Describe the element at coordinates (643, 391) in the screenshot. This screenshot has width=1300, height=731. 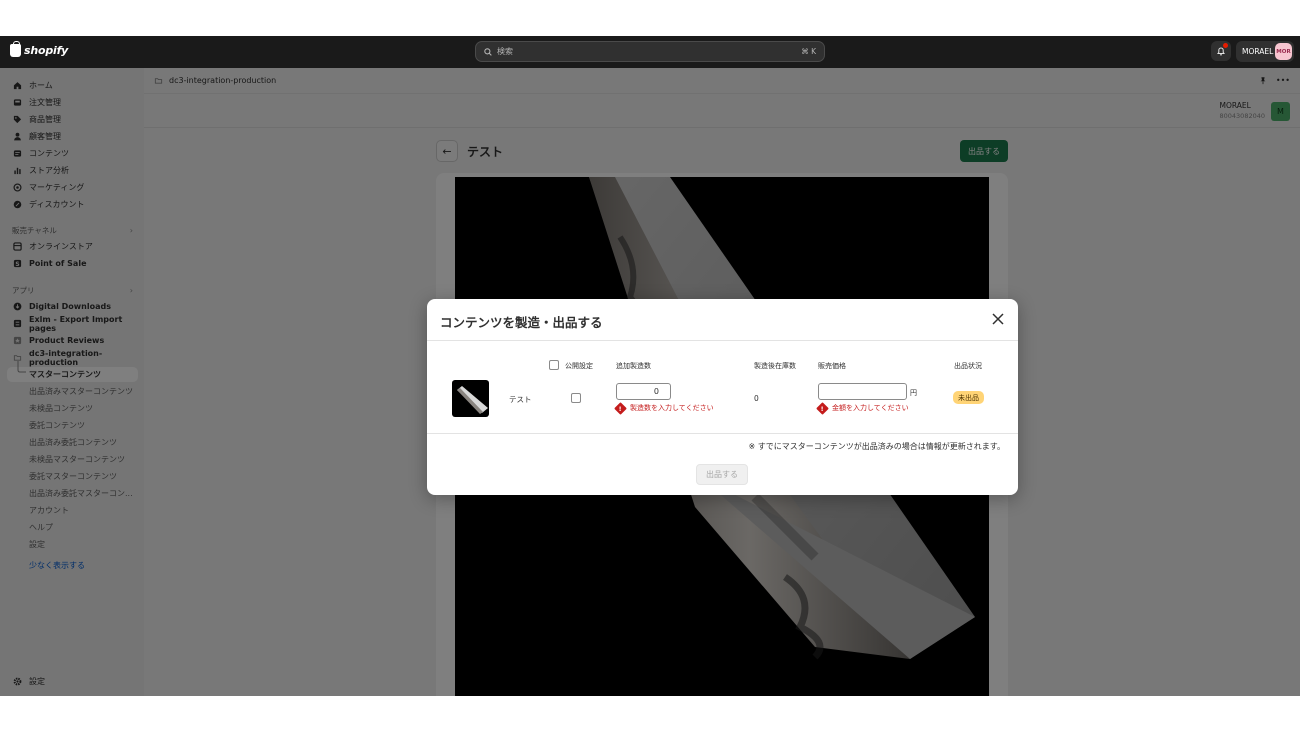
I see `add-quantity-input: 0` at that location.